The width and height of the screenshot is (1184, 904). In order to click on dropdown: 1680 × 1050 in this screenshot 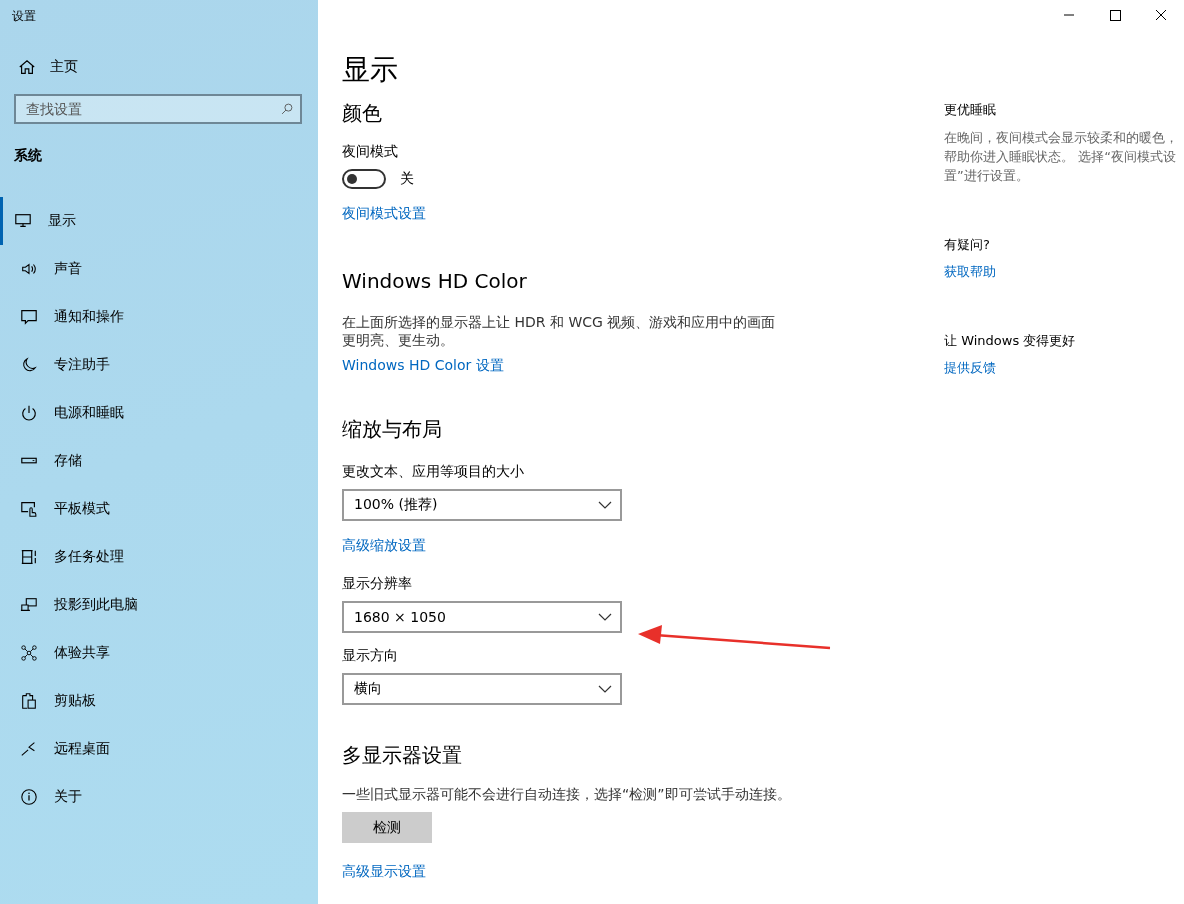, I will do `click(482, 617)`.